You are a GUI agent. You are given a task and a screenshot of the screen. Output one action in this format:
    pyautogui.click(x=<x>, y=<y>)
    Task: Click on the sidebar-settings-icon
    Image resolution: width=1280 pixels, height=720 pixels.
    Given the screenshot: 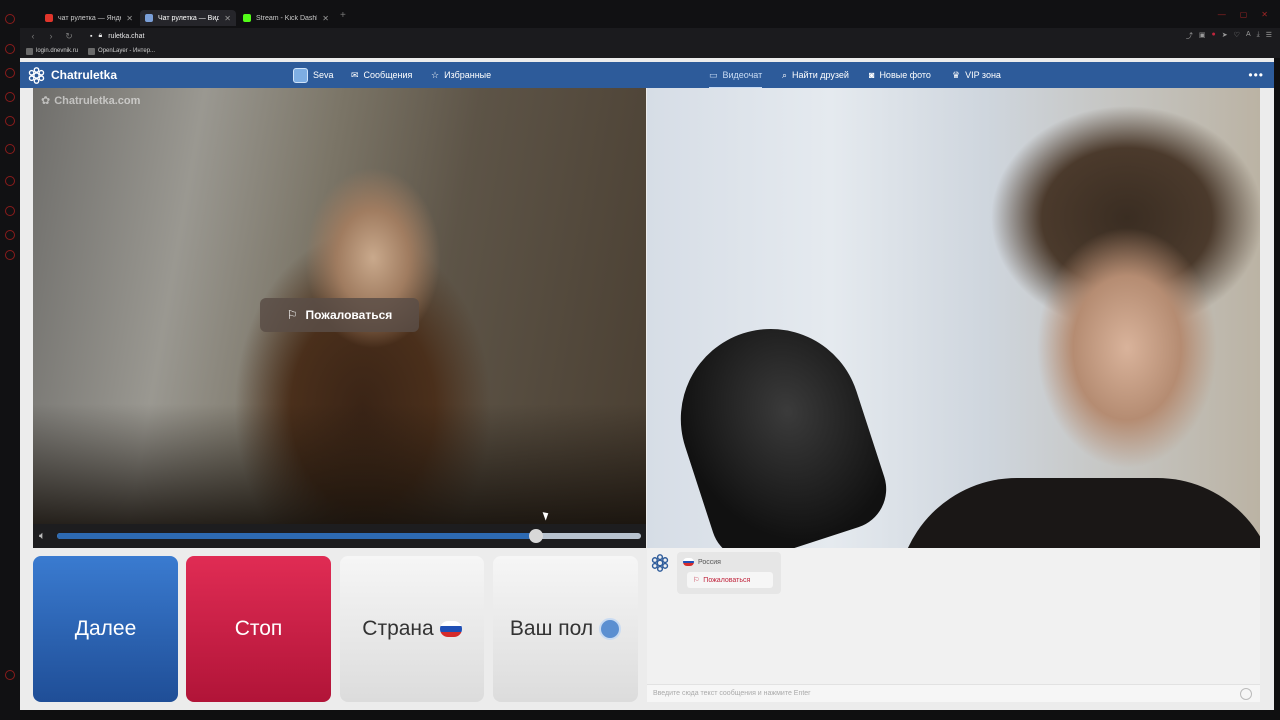 What is the action you would take?
    pyautogui.click(x=10, y=675)
    